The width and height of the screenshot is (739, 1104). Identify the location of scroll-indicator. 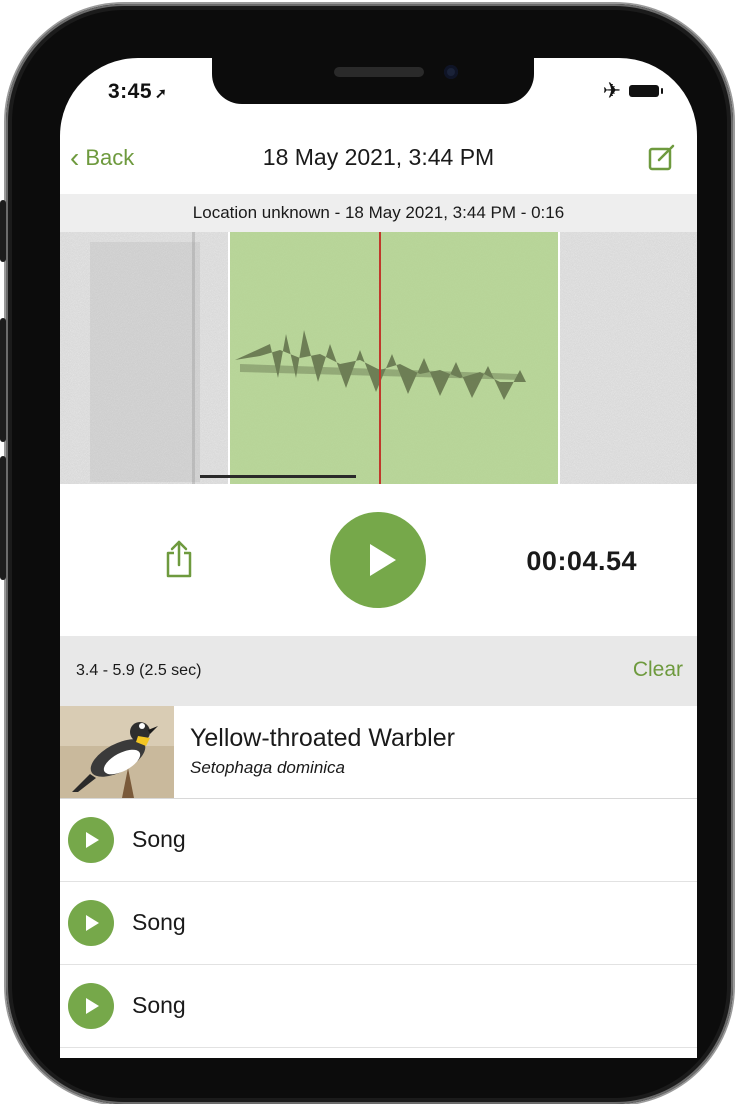
(278, 476).